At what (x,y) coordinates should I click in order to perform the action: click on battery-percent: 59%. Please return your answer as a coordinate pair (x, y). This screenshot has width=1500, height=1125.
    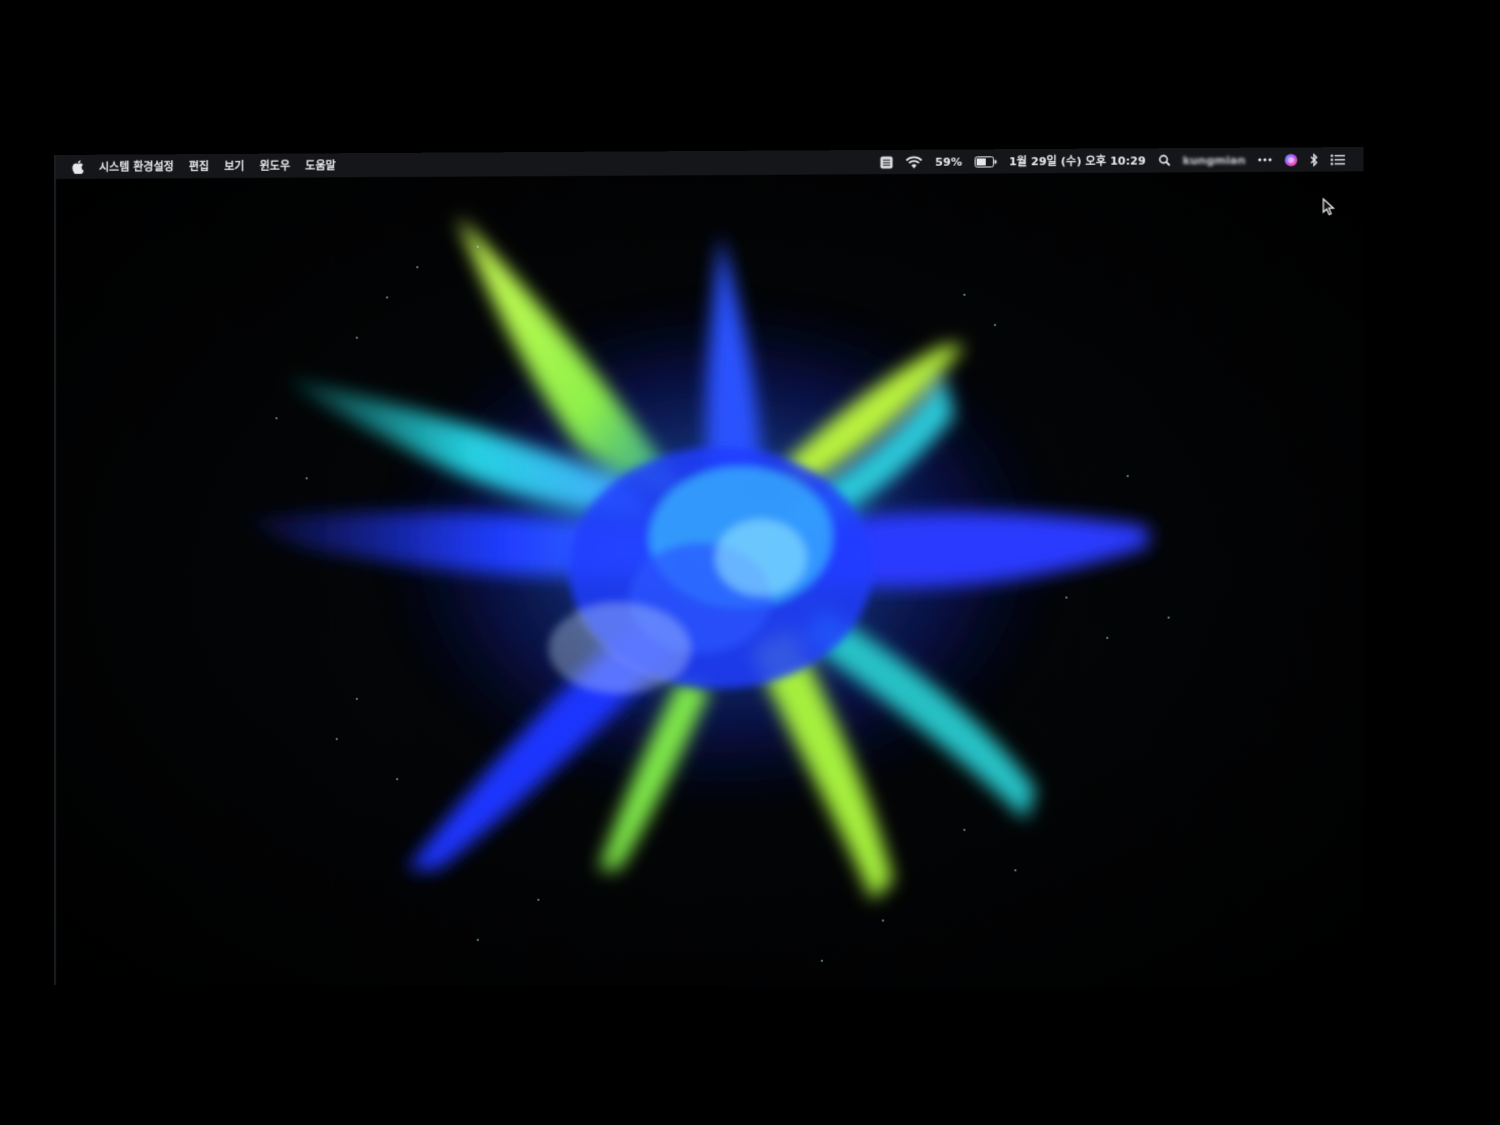
    Looking at the image, I should click on (948, 161).